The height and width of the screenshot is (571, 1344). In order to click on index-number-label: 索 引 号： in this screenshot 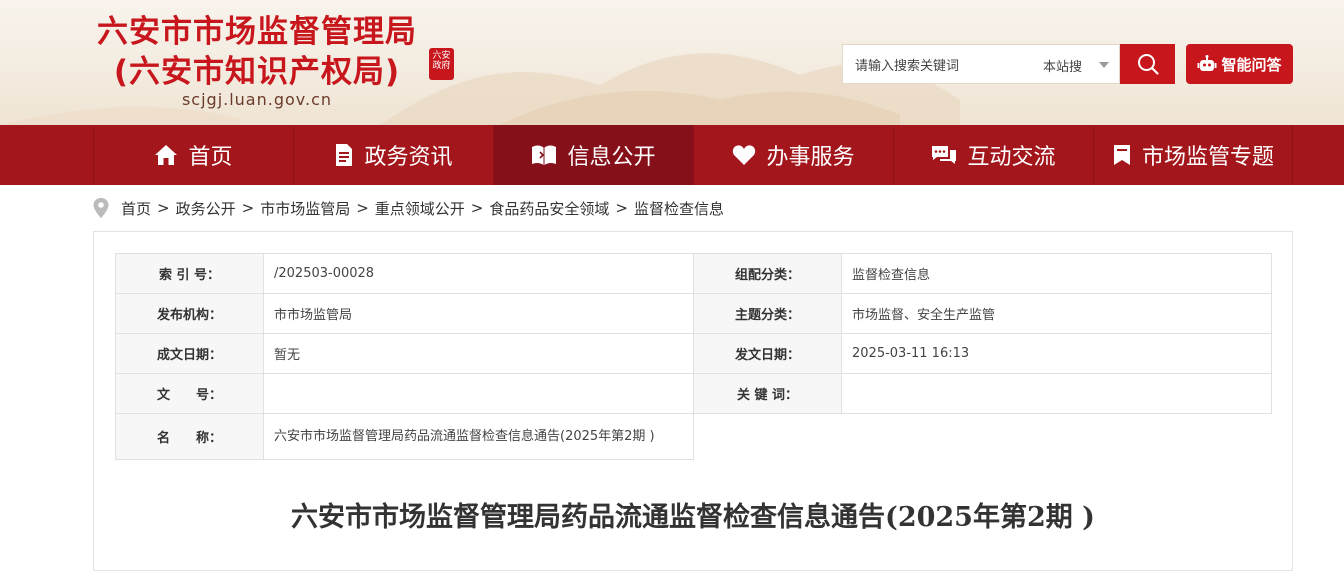, I will do `click(189, 273)`.